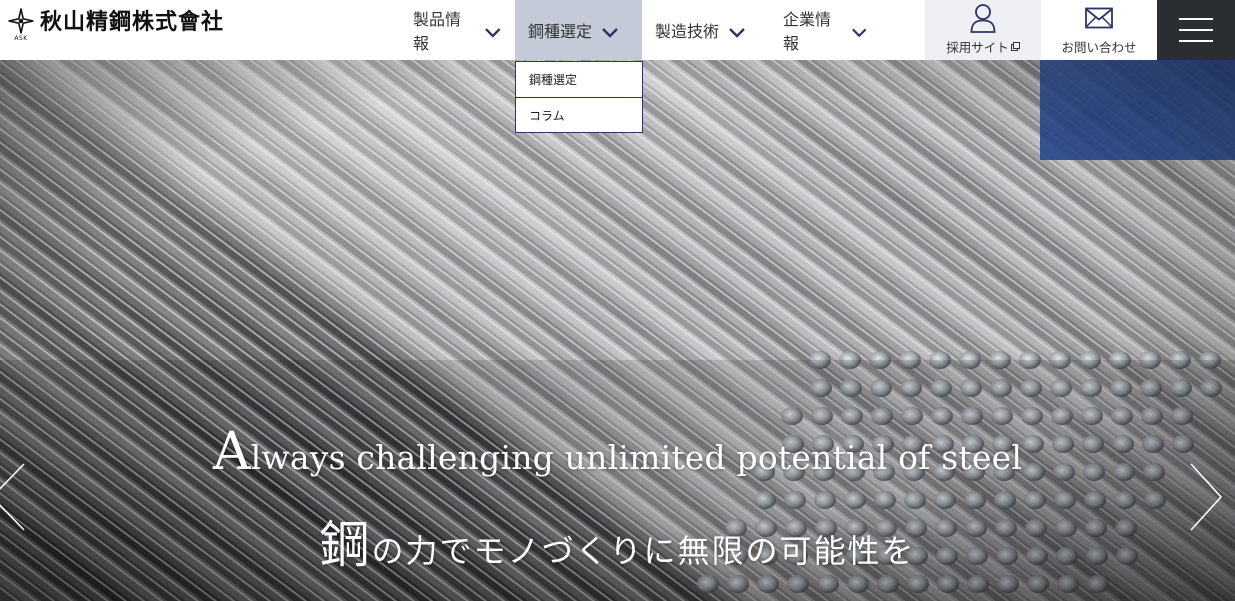 The image size is (1235, 601). I want to click on slider-prev-button, so click(14, 497).